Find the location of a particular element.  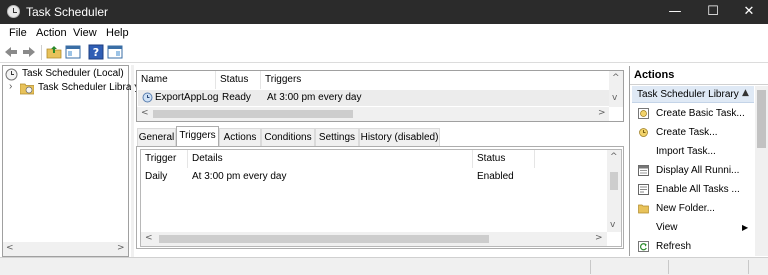

toolbar: ? is located at coordinates (384, 52).